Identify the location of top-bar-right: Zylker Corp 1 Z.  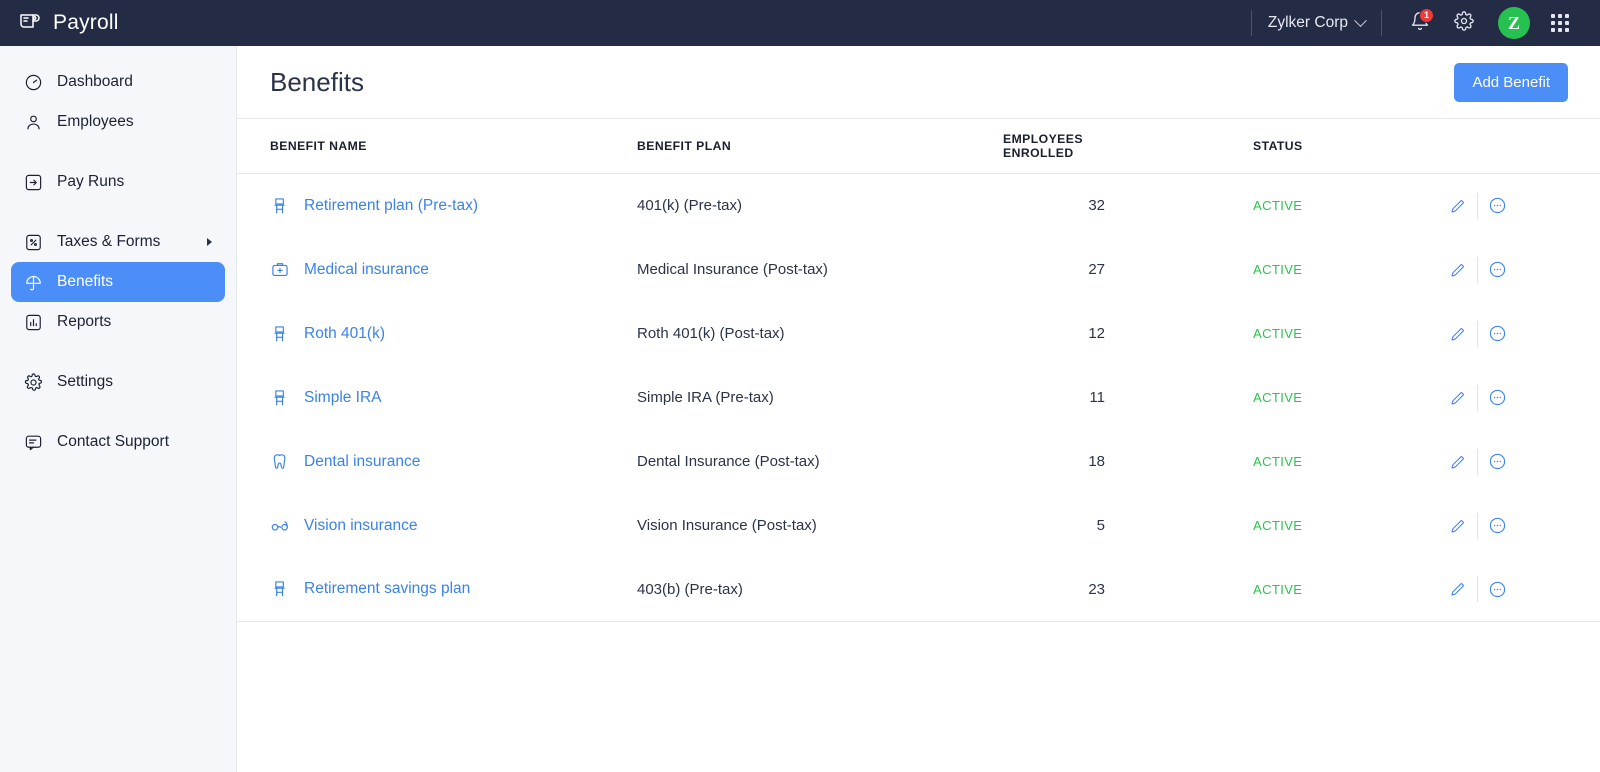
(1417, 23).